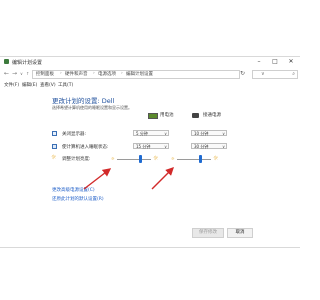 The image size is (320, 300). Describe the element at coordinates (97, 179) in the screenshot. I see `annotation-arrow-battery` at that location.